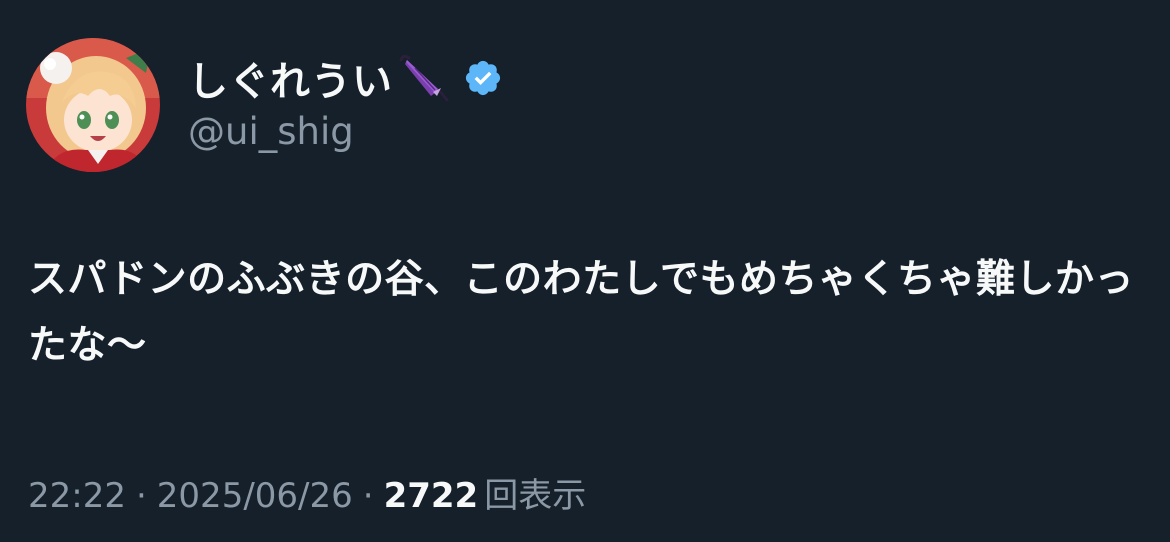 The image size is (1170, 542). What do you see at coordinates (535, 496) in the screenshot?
I see `views-label: 回表示` at bounding box center [535, 496].